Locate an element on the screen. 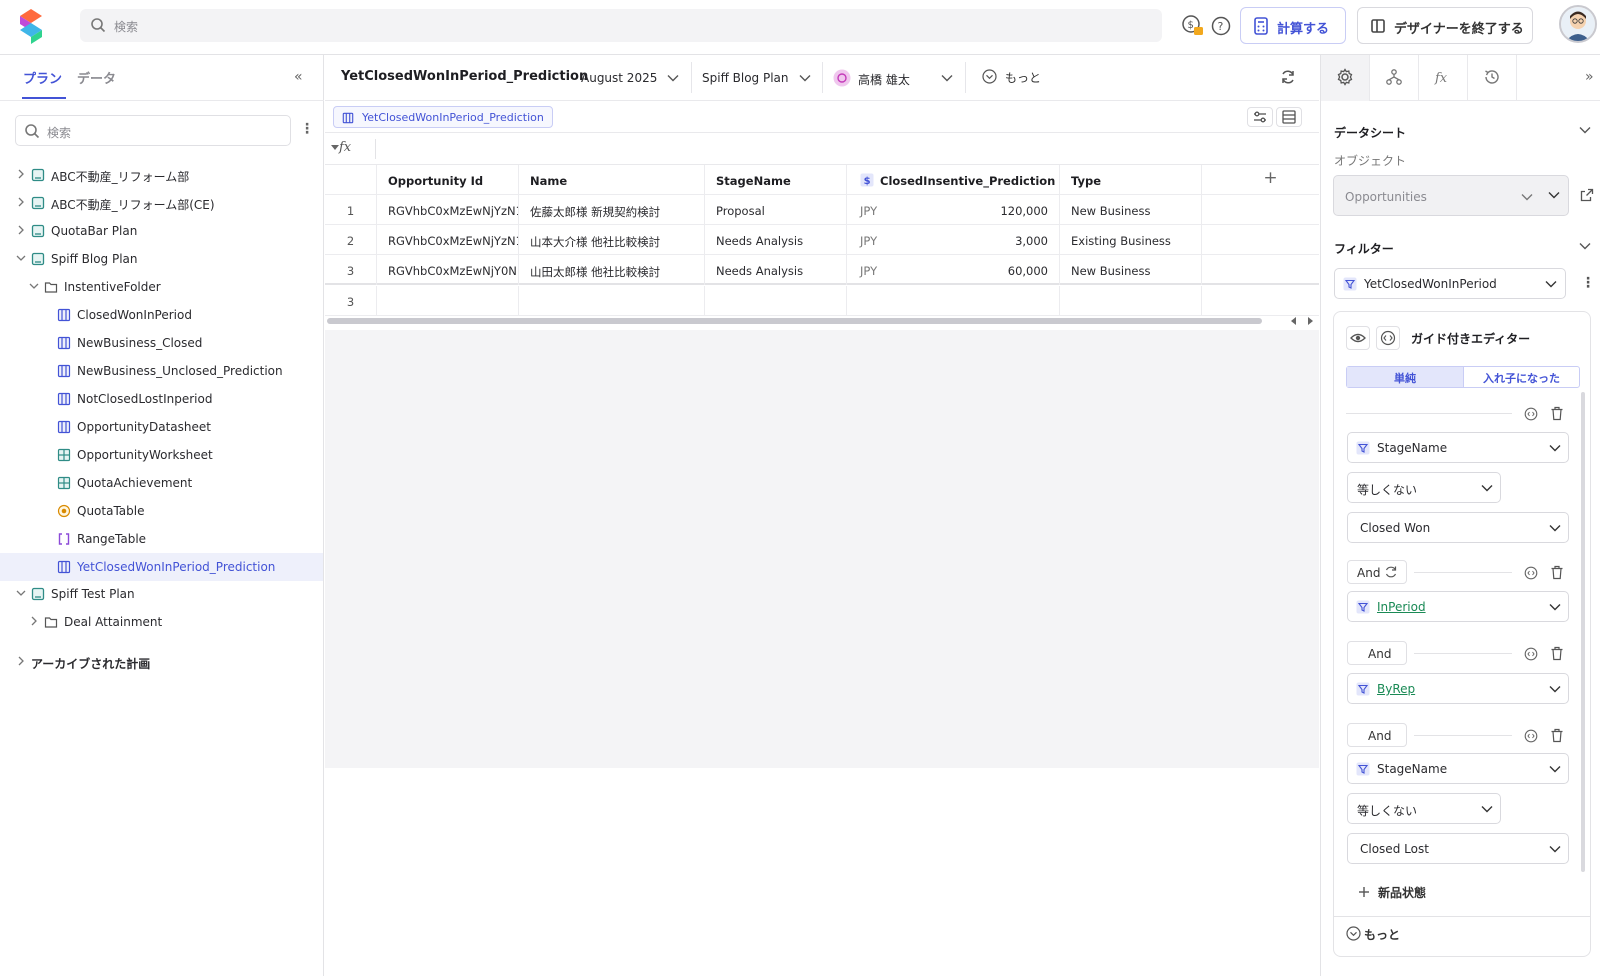 Image resolution: width=1600 pixels, height=976 pixels. period-select: August 2025 is located at coordinates (631, 77).